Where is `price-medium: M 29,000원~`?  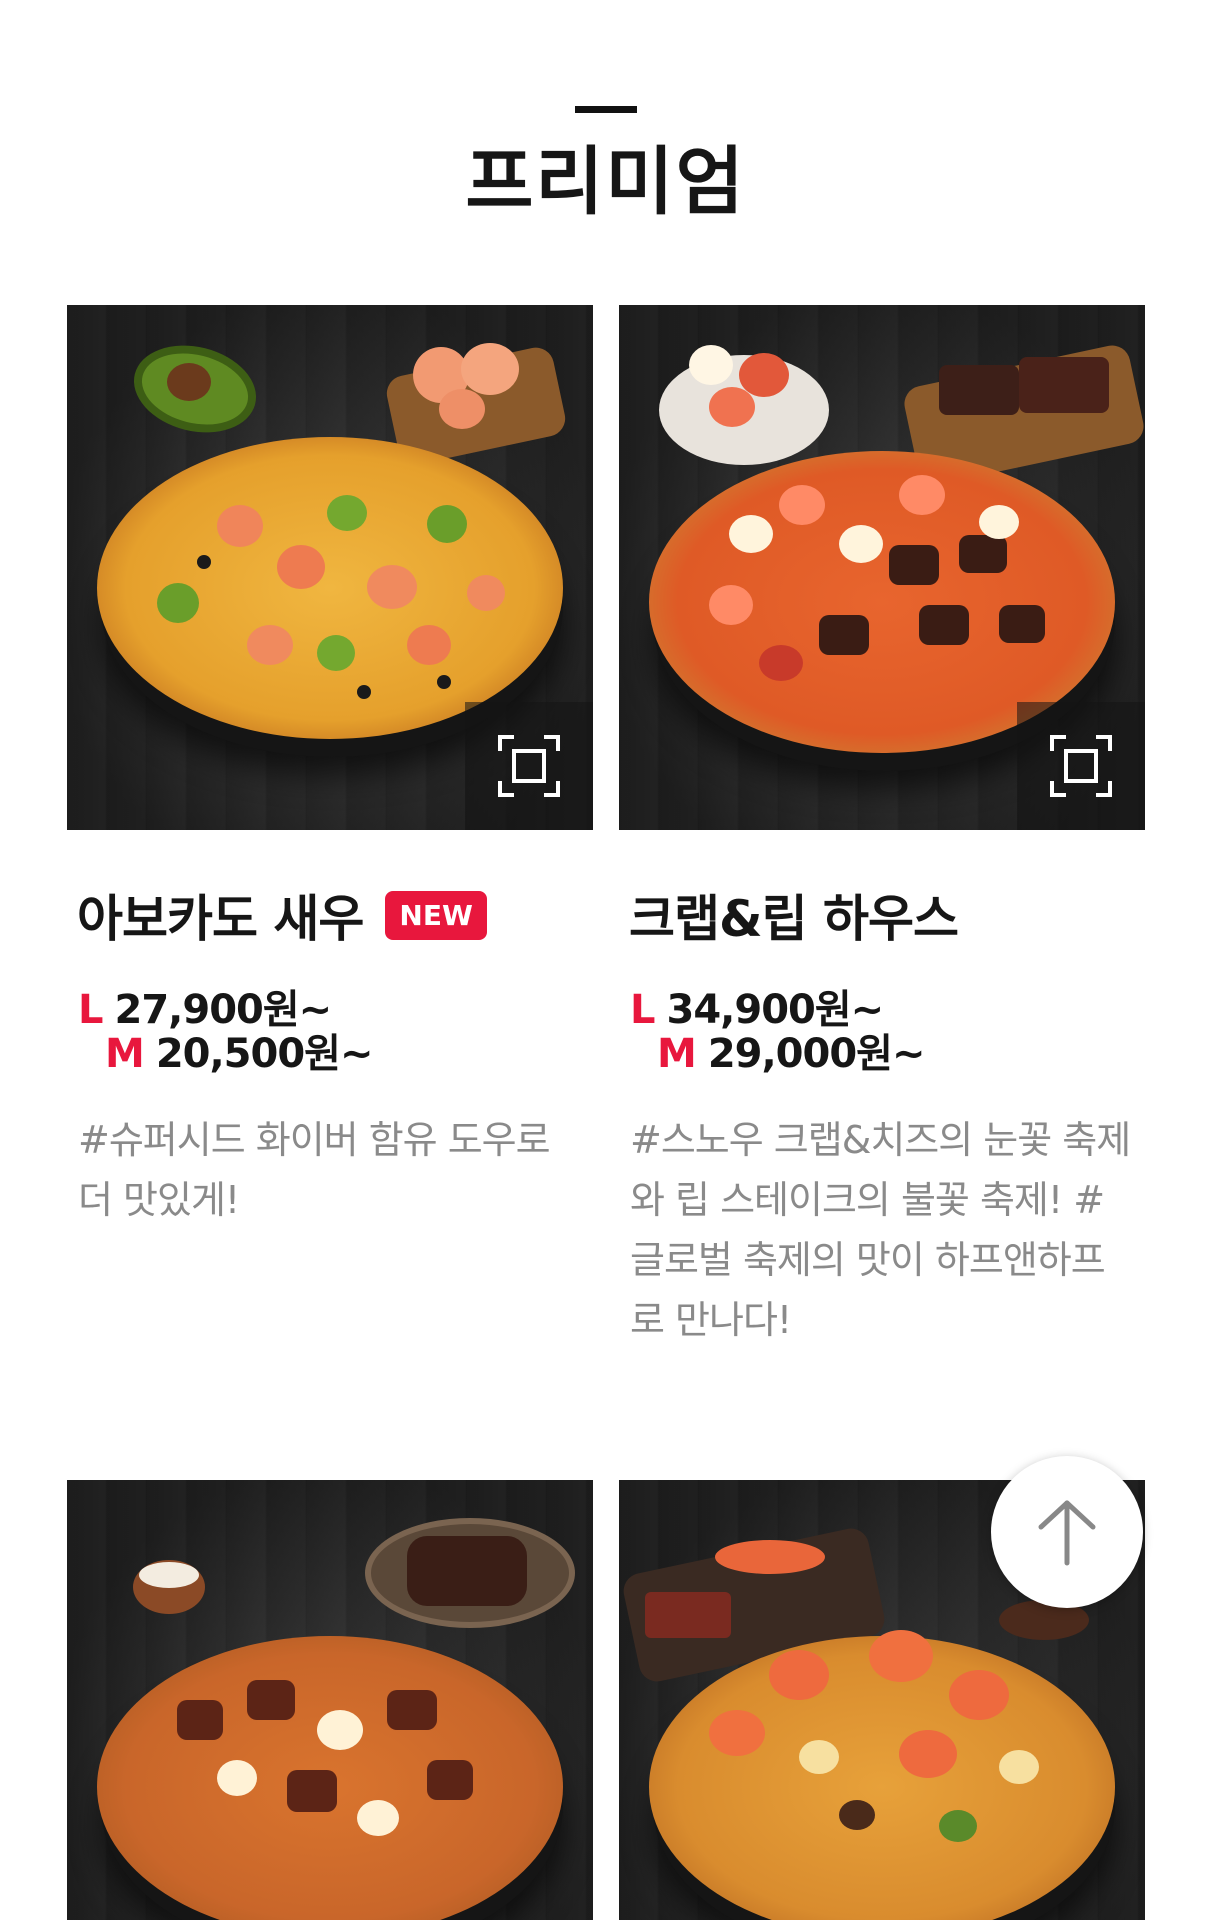
price-medium: M 29,000원~ is located at coordinates (887, 1054).